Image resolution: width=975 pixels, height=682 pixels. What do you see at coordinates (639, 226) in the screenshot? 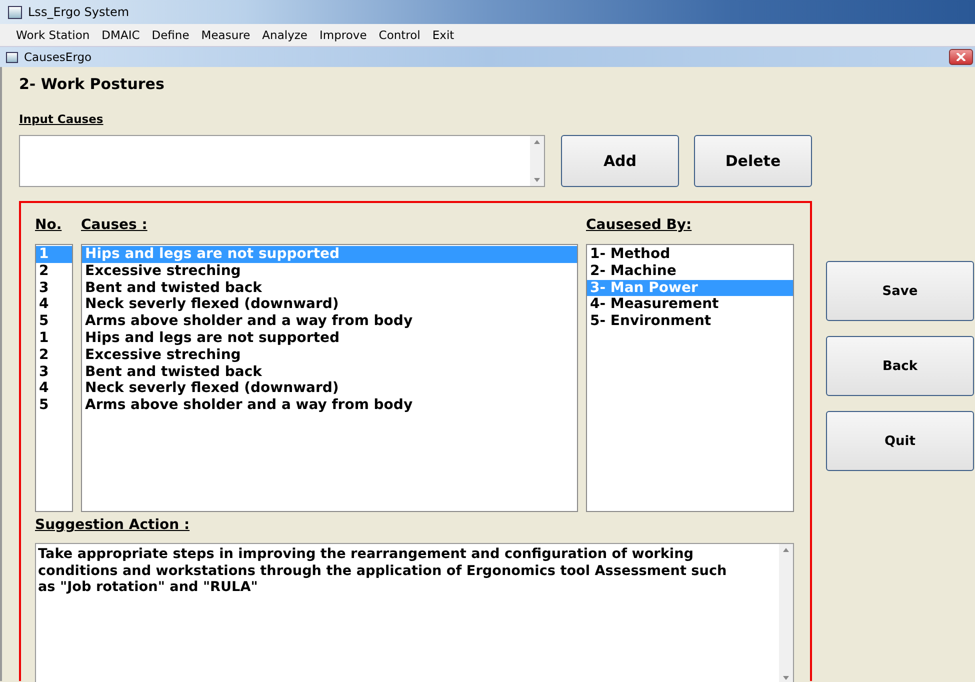
I see `column-header: Causesed By:` at bounding box center [639, 226].